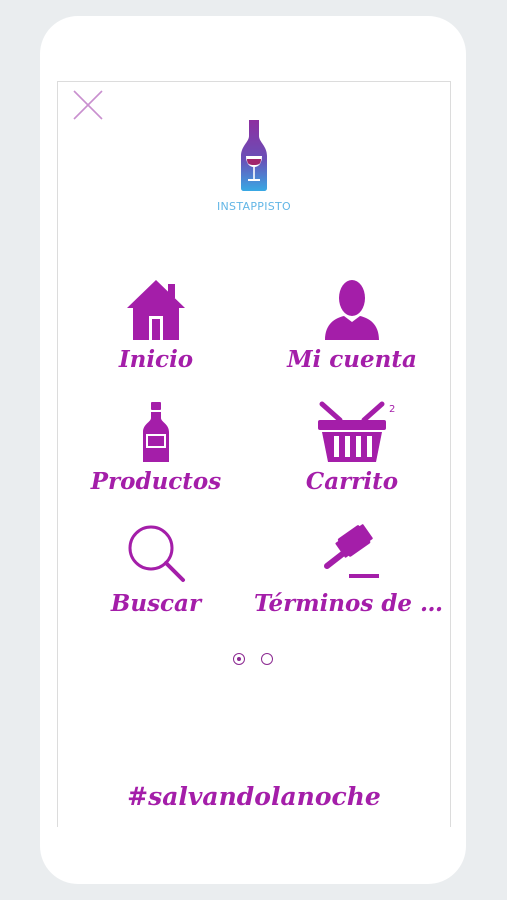  Describe the element at coordinates (352, 310) in the screenshot. I see `user-icon` at that location.